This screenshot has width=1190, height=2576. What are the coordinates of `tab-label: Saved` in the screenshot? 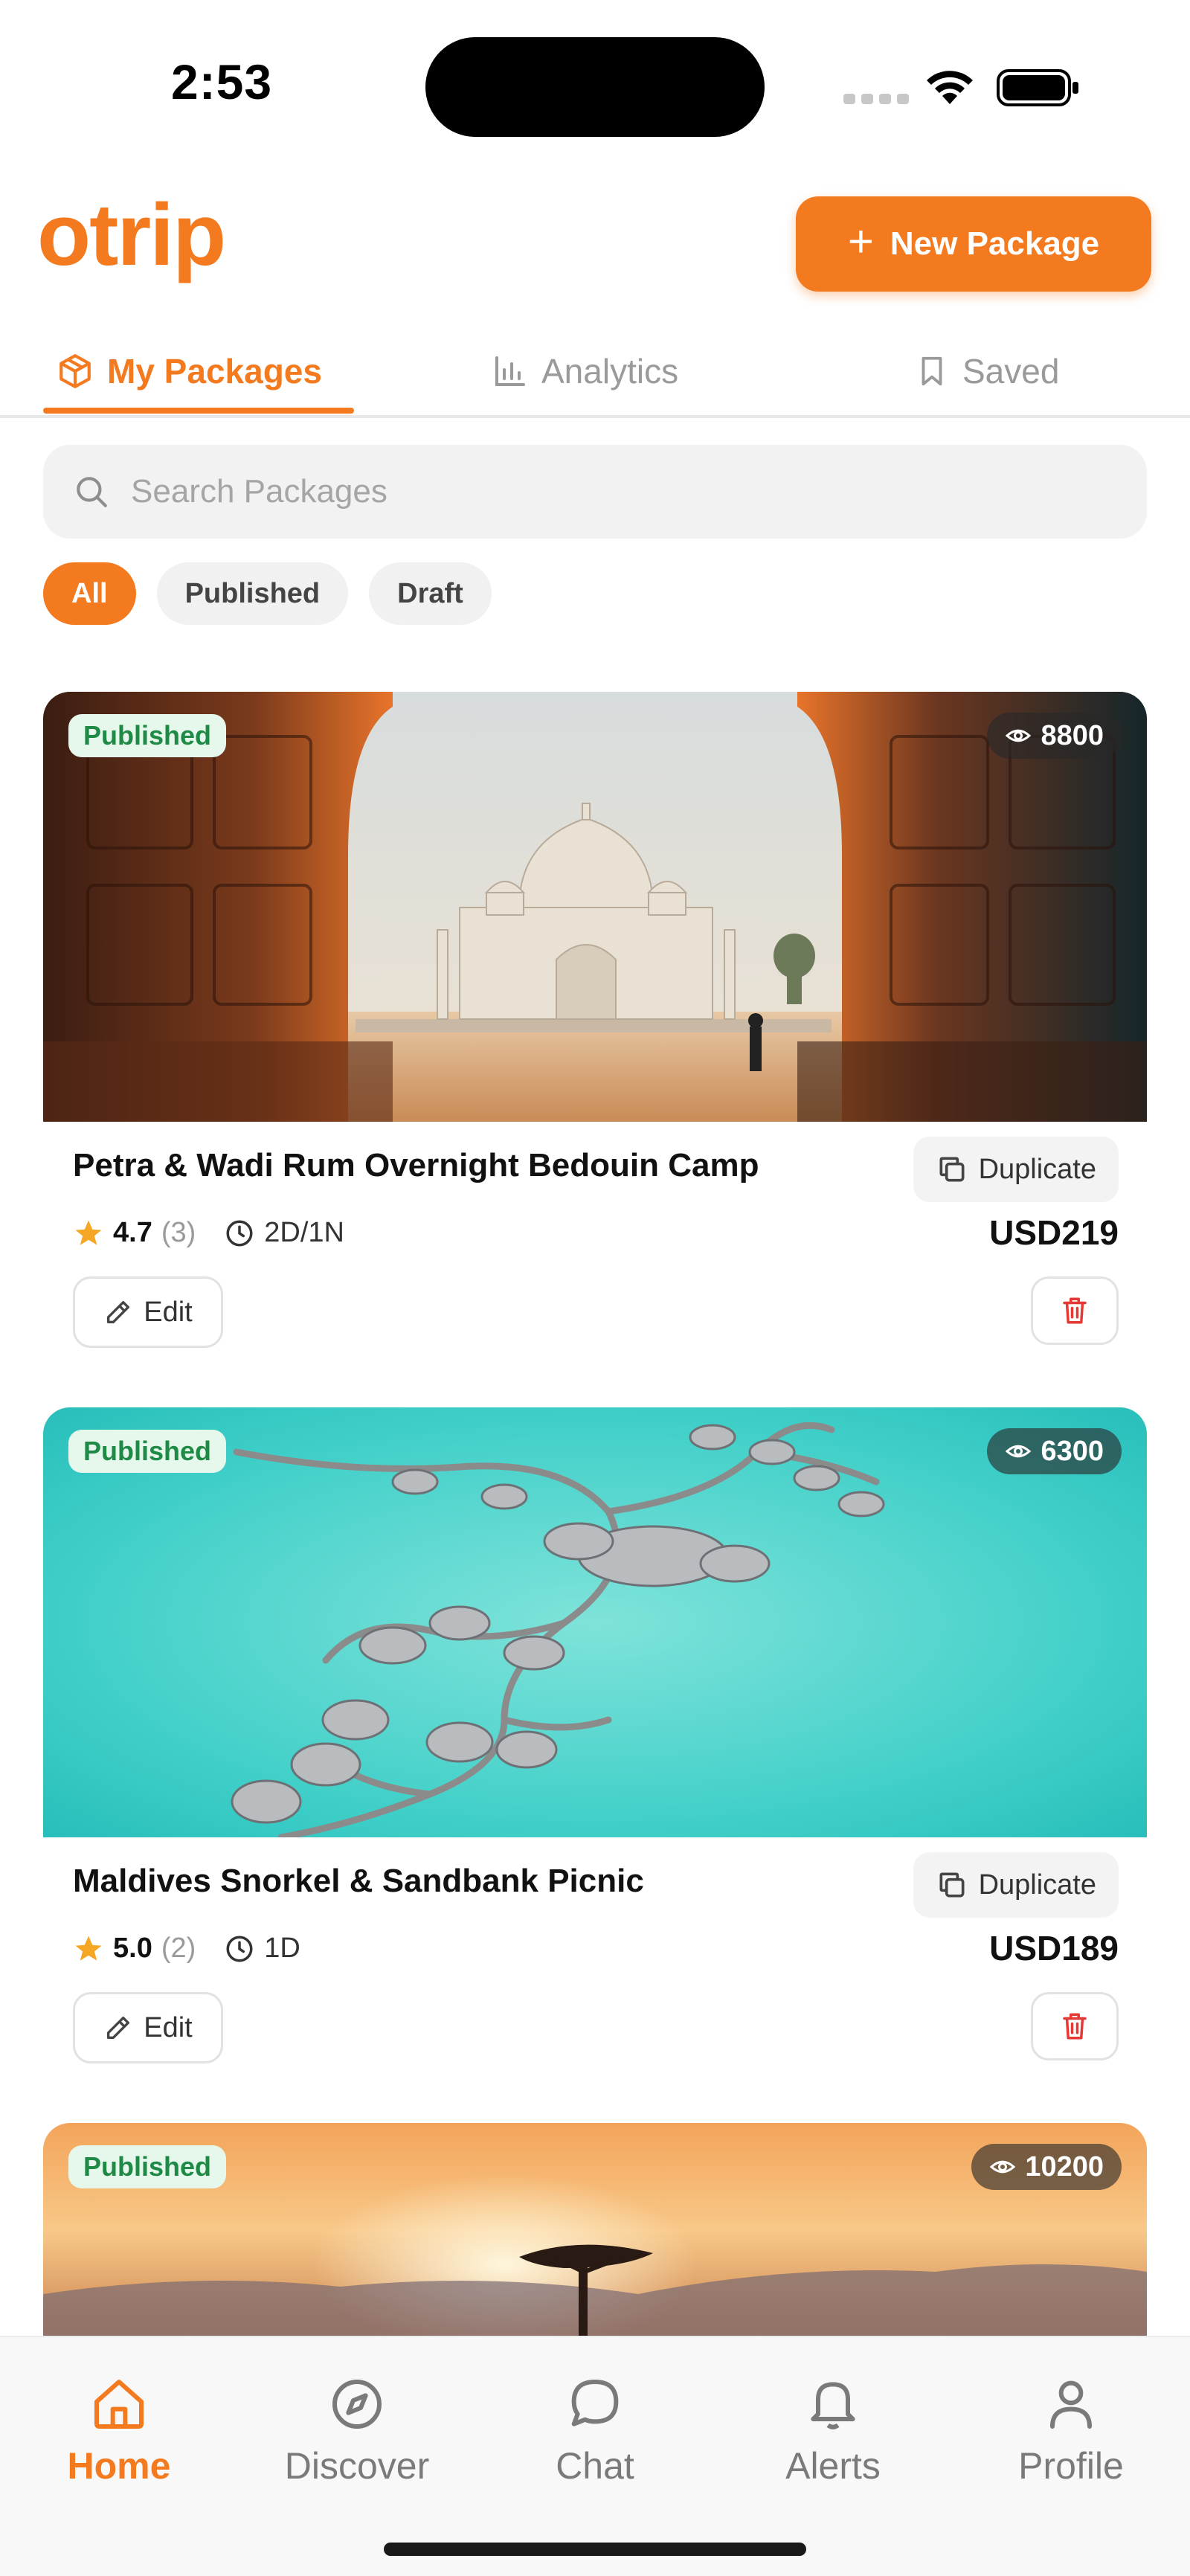 It's located at (1011, 371).